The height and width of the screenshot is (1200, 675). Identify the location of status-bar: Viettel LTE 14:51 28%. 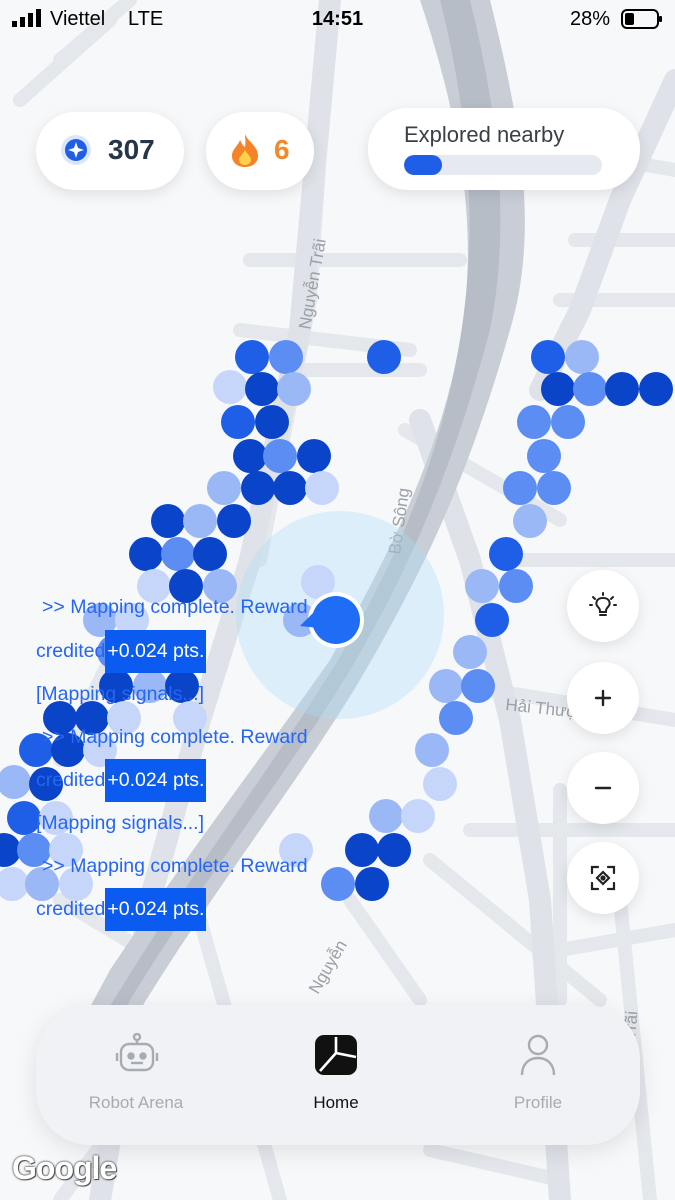
(337, 20).